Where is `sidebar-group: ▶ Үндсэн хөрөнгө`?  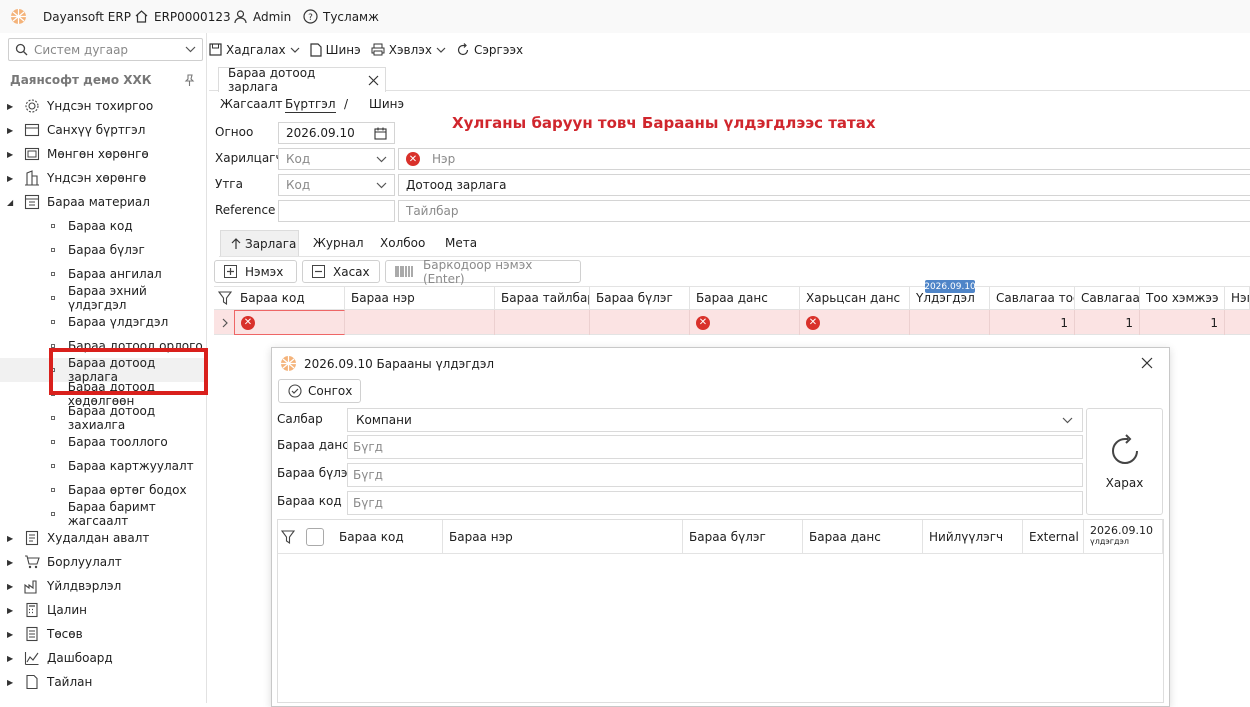 sidebar-group: ▶ Үндсэн хөрөнгө is located at coordinates (103, 178).